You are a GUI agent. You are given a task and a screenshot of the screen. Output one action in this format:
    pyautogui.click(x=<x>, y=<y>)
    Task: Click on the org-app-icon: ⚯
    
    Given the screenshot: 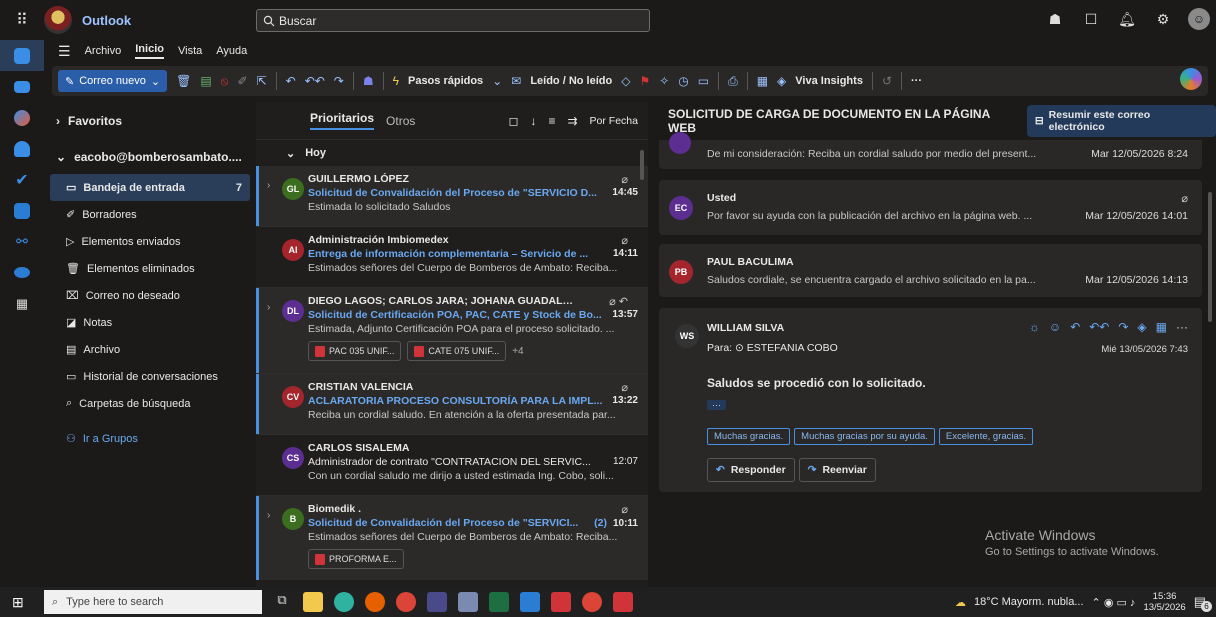 What is the action you would take?
    pyautogui.click(x=22, y=241)
    